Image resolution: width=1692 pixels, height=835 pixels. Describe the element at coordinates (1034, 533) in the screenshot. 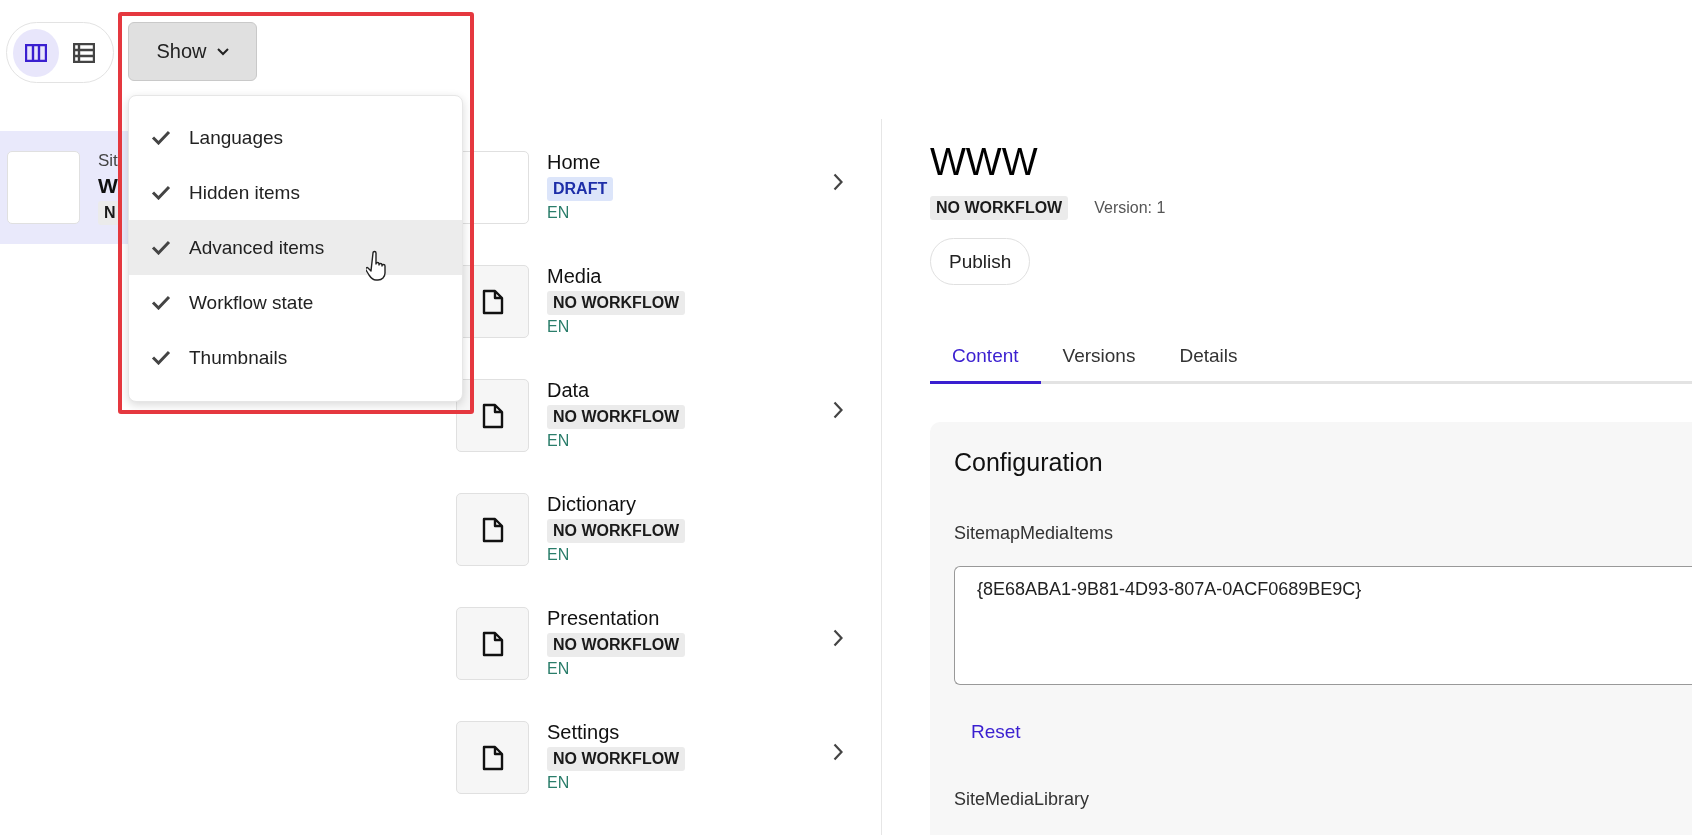

I see `field-label: SitemapMediaItems` at that location.